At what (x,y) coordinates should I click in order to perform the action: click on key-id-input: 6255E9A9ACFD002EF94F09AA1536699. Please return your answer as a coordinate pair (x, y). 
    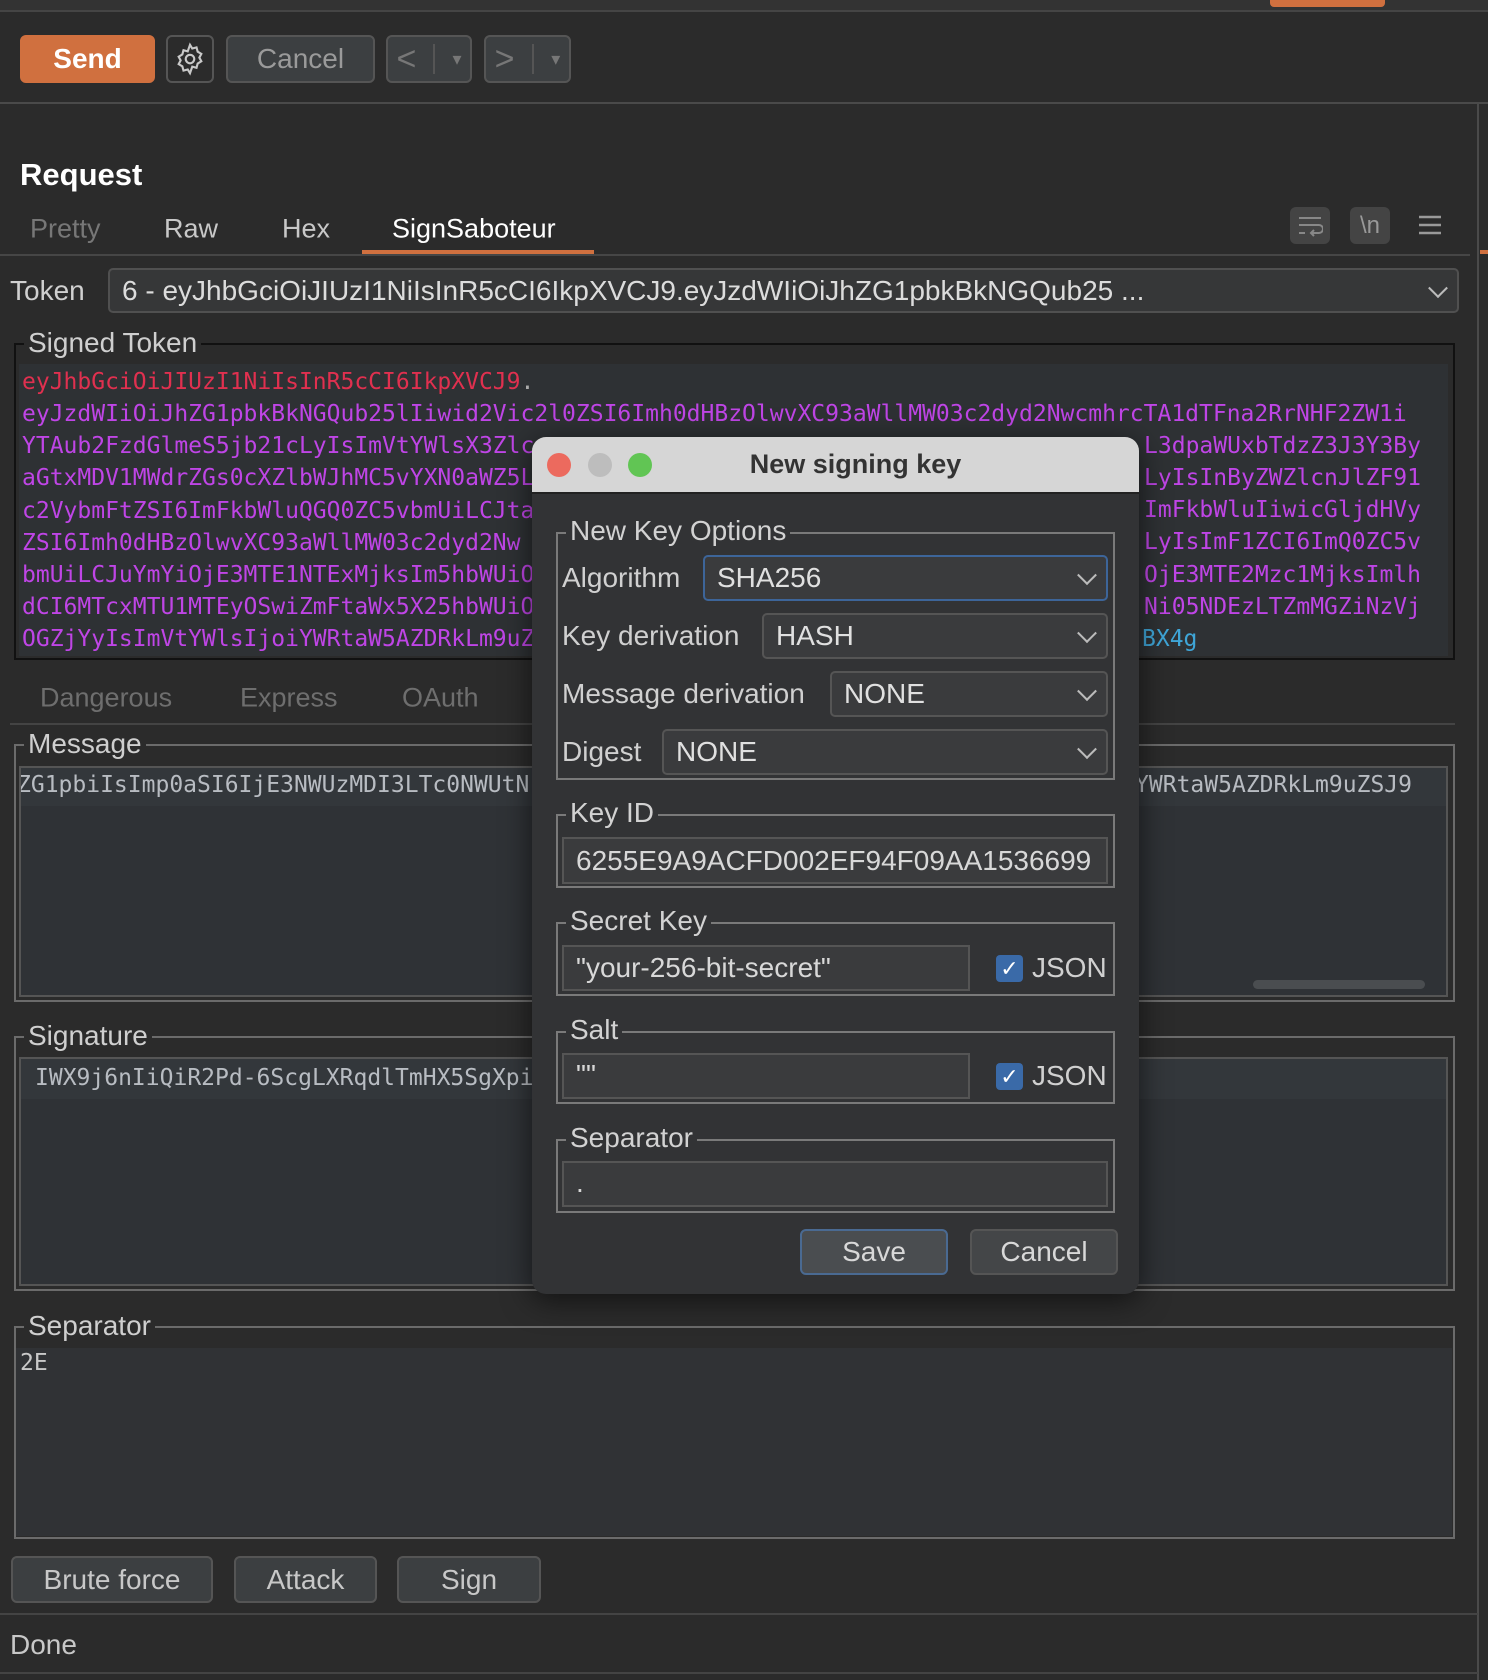
    Looking at the image, I should click on (835, 860).